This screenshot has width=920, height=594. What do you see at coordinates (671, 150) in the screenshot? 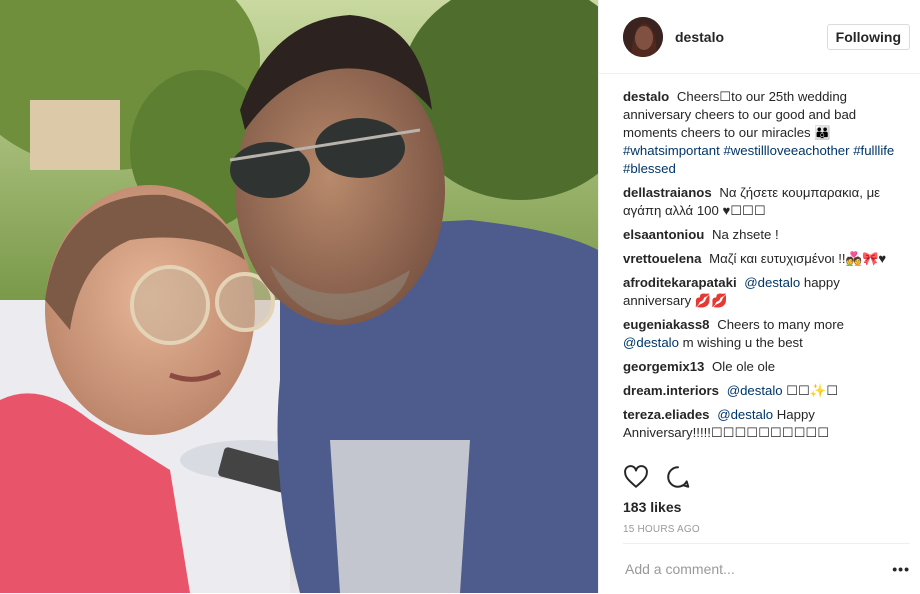
I see `hashtag-link: #whatsimportant` at bounding box center [671, 150].